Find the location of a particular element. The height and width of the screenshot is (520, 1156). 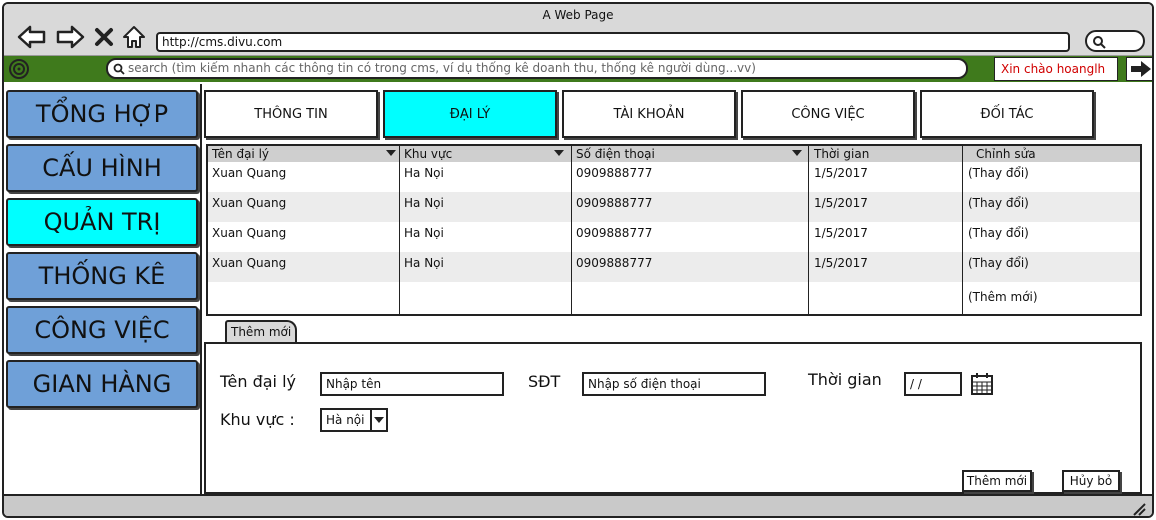

region-value: Hà nội is located at coordinates (345, 420).